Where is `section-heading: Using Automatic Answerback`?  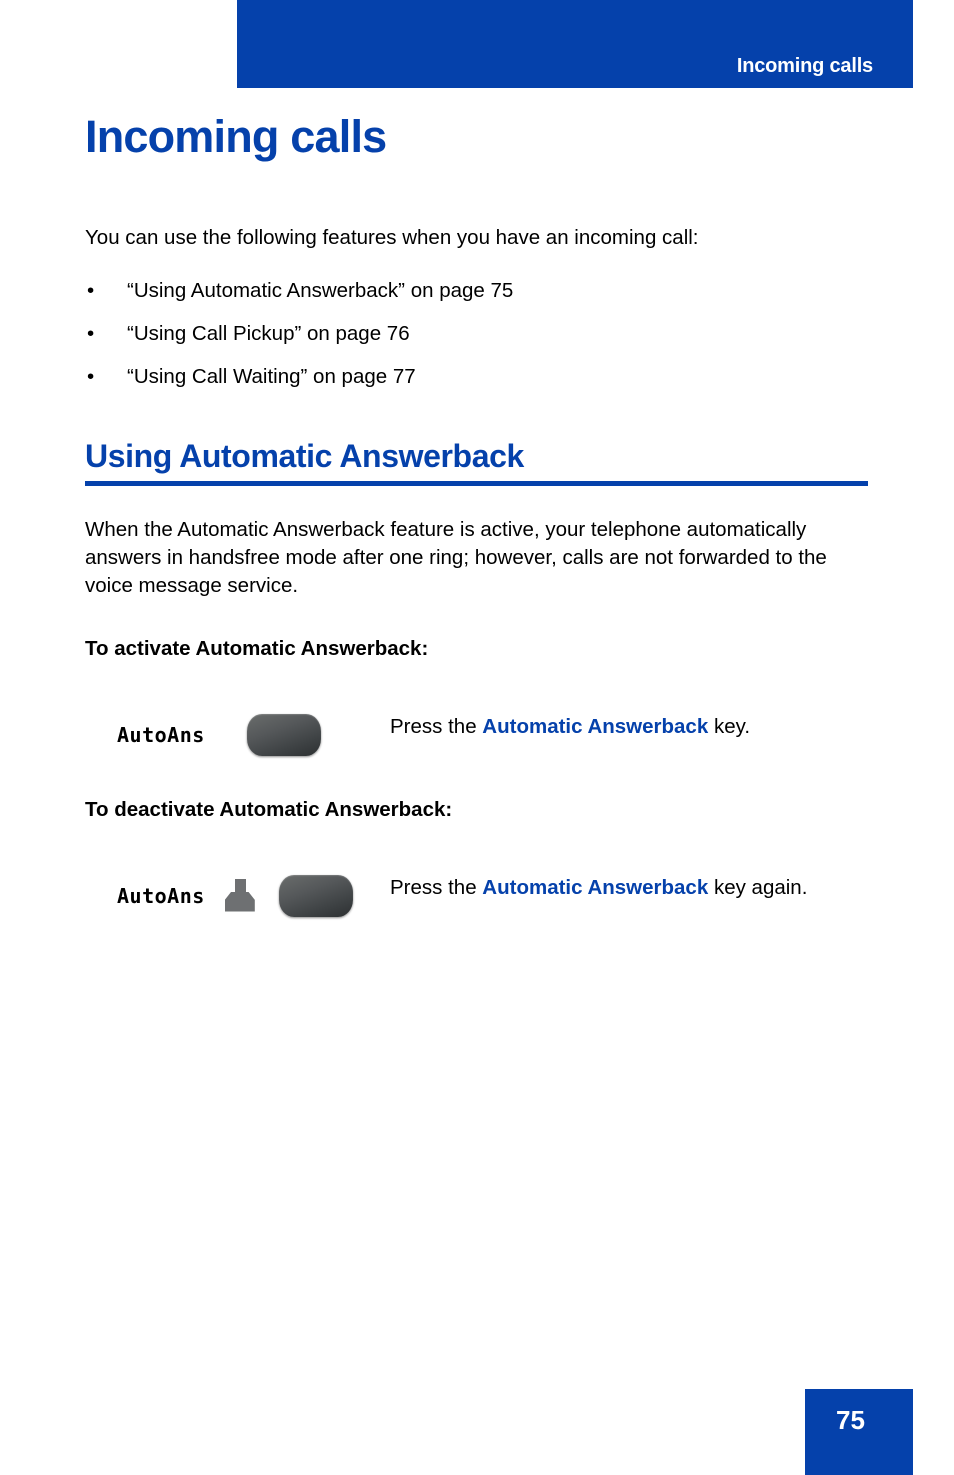
section-heading: Using Automatic Answerback is located at coordinates (304, 456).